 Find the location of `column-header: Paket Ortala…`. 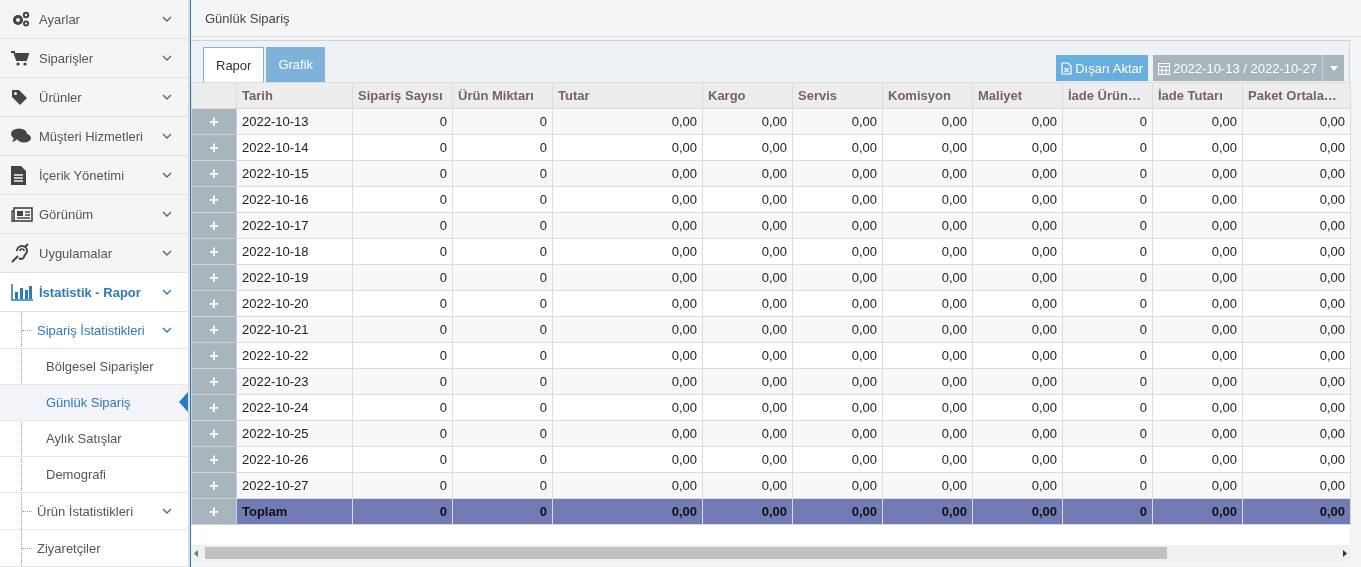

column-header: Paket Ortala… is located at coordinates (1296, 95).